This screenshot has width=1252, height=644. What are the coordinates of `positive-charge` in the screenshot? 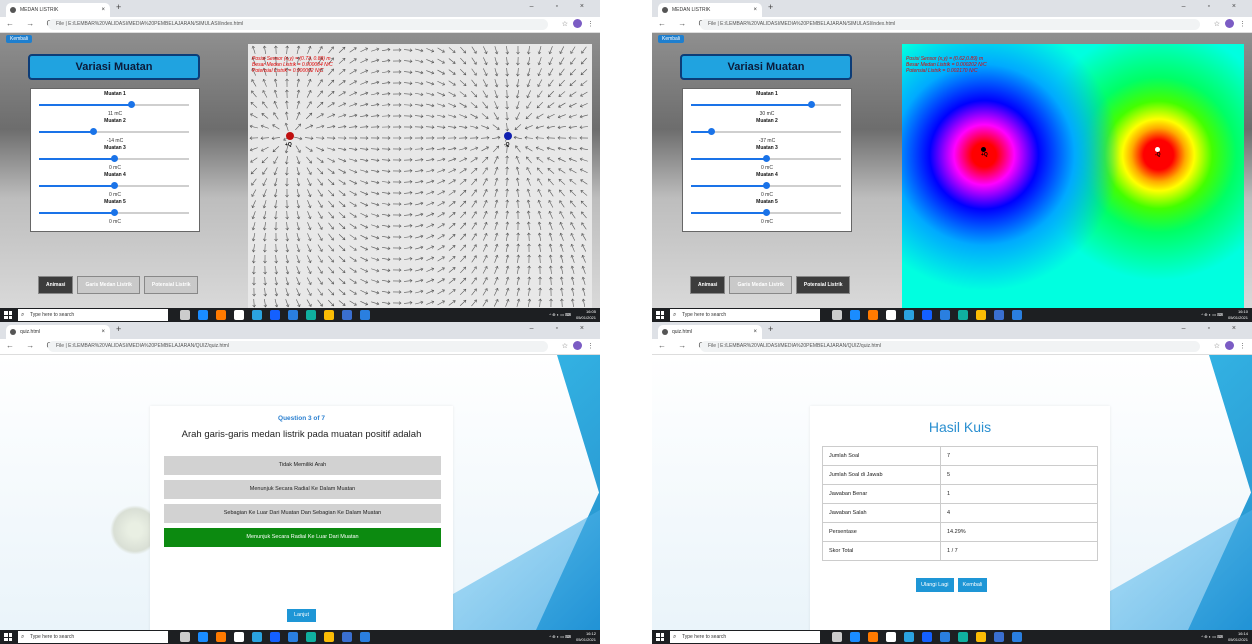 It's located at (290, 136).